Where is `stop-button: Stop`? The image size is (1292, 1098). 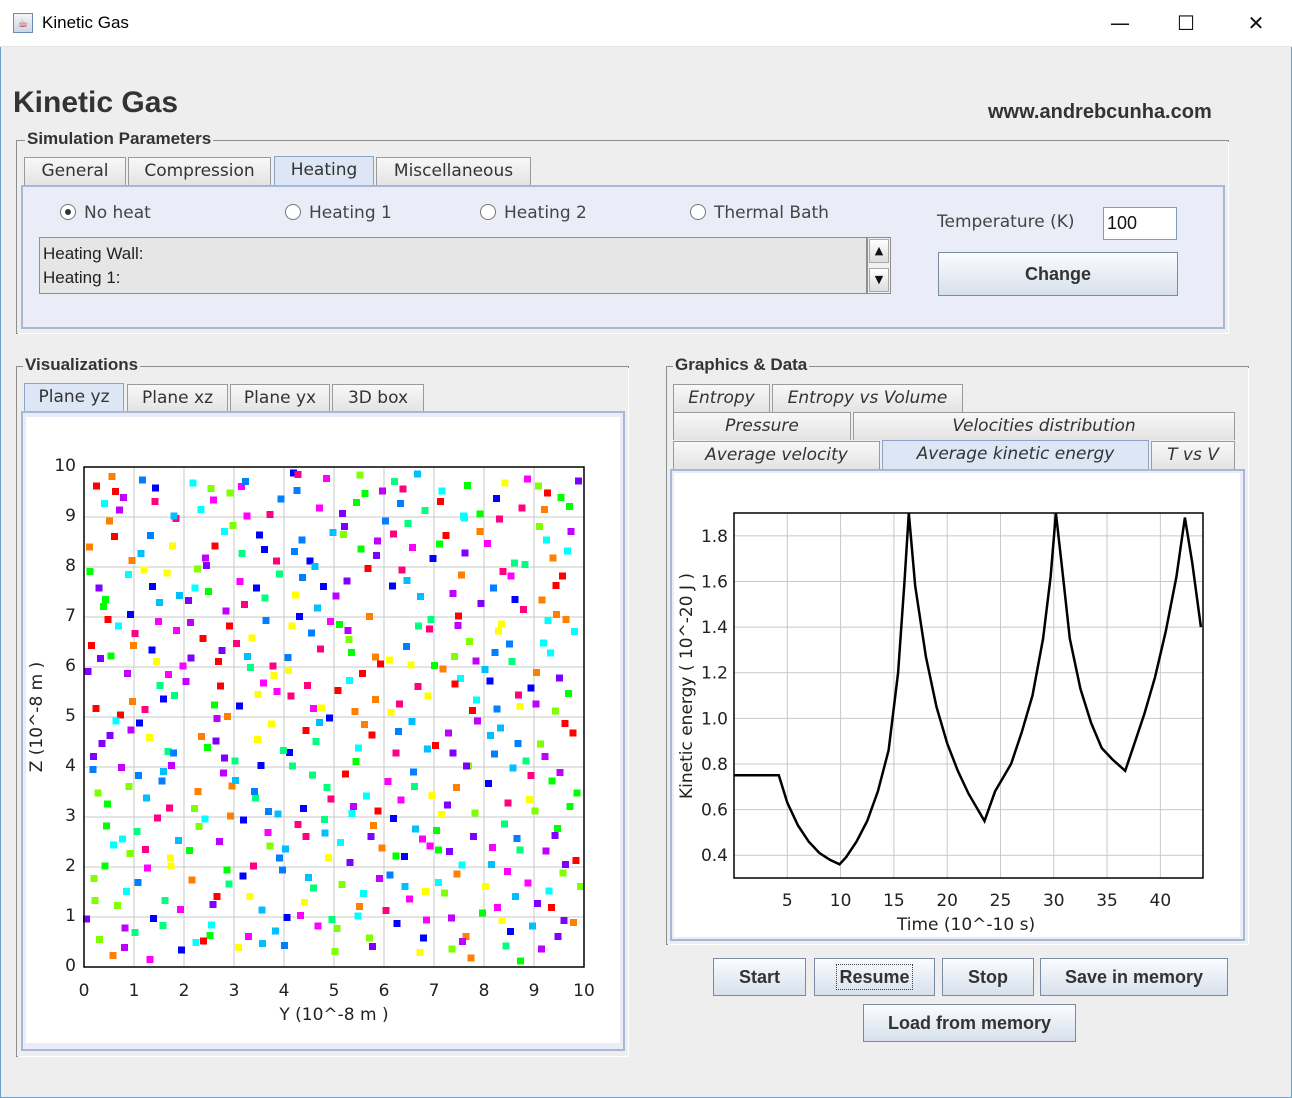
stop-button: Stop is located at coordinates (988, 977).